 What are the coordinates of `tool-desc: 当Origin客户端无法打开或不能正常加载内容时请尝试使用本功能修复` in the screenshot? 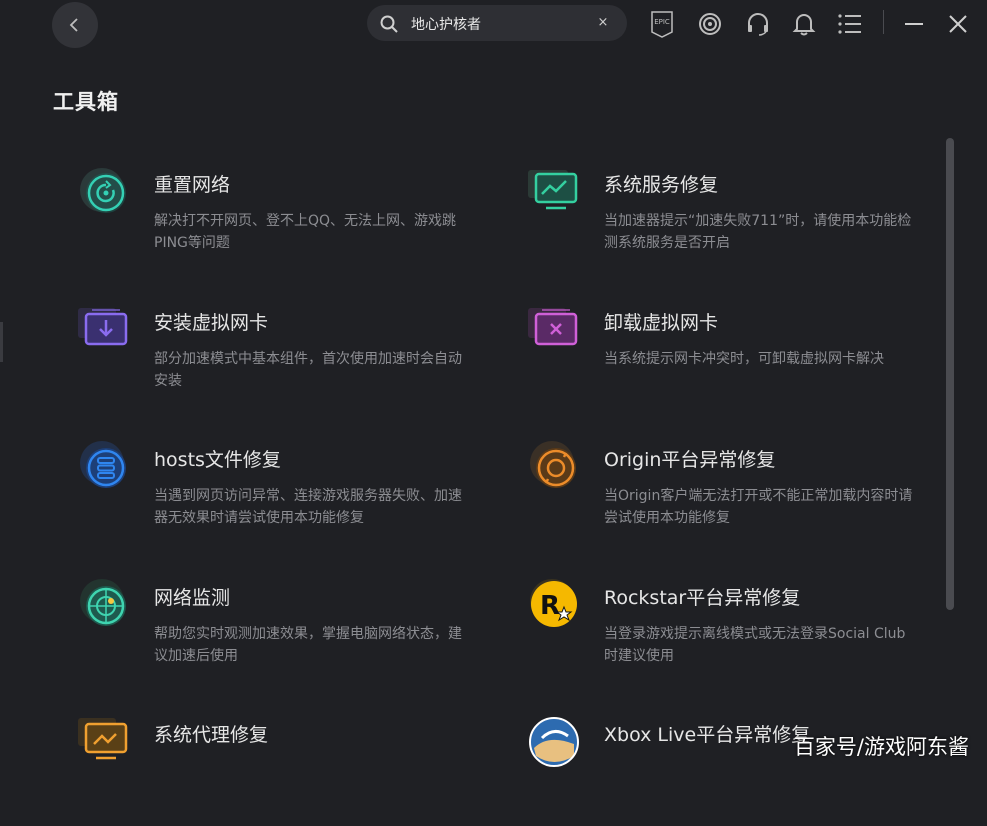 It's located at (758, 507).